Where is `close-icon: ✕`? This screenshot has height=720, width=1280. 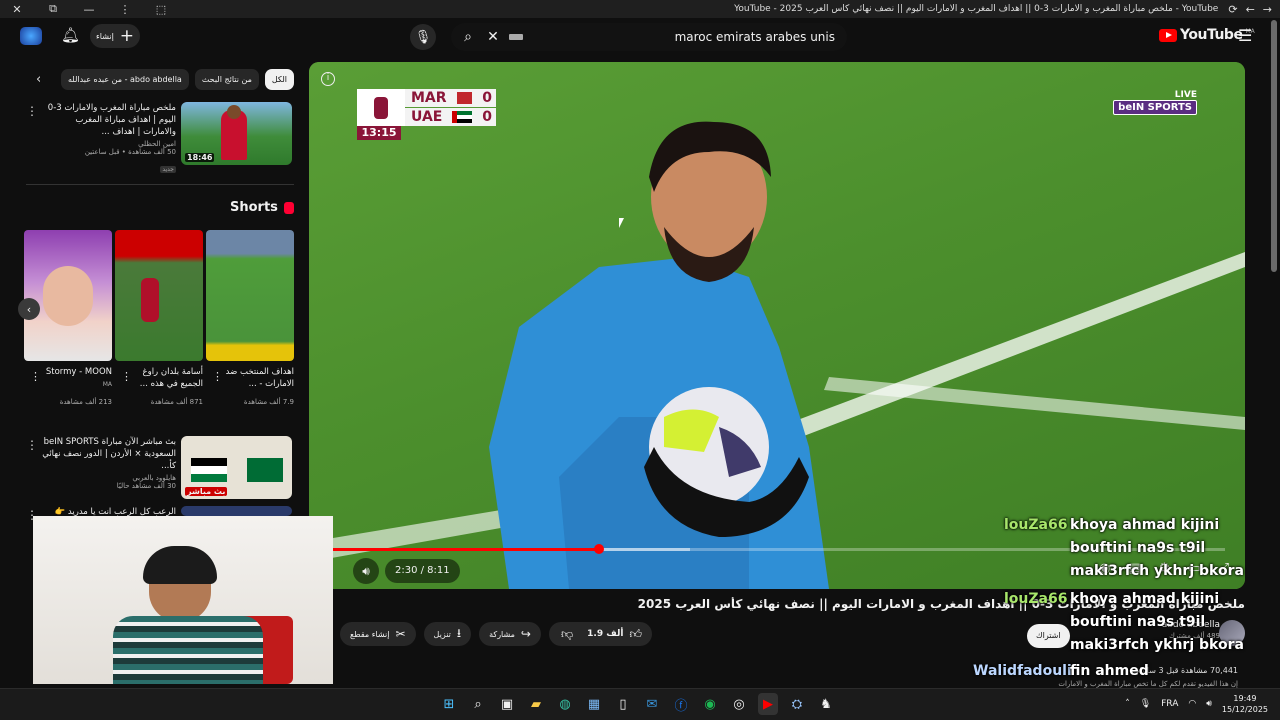 close-icon: ✕ is located at coordinates (17, 9).